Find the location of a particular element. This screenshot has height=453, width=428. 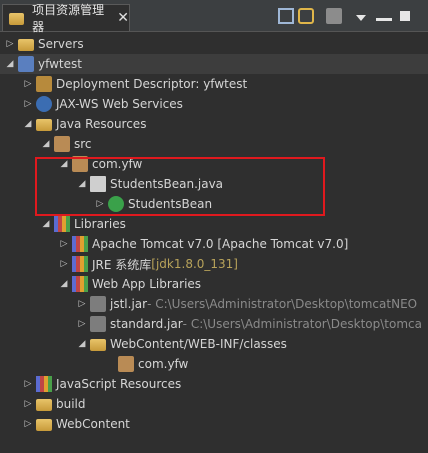

tree-item: ▷ JavaScript Resources is located at coordinates (101, 384).